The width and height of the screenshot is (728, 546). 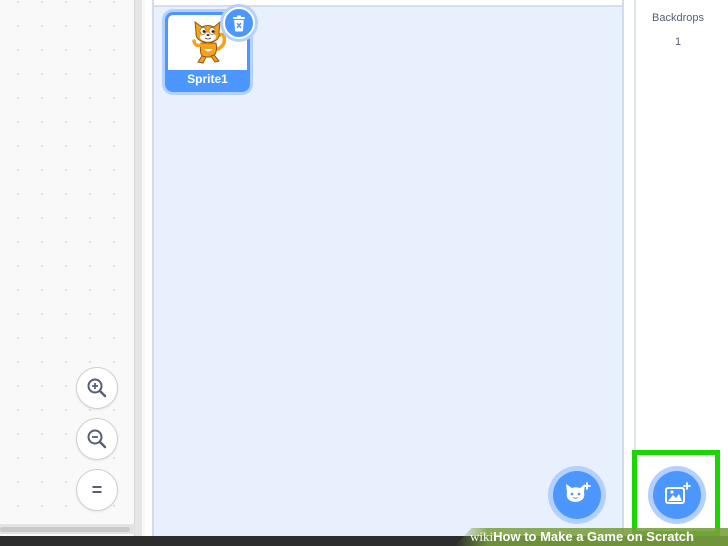 I want to click on stage-divider, so click(x=635, y=268).